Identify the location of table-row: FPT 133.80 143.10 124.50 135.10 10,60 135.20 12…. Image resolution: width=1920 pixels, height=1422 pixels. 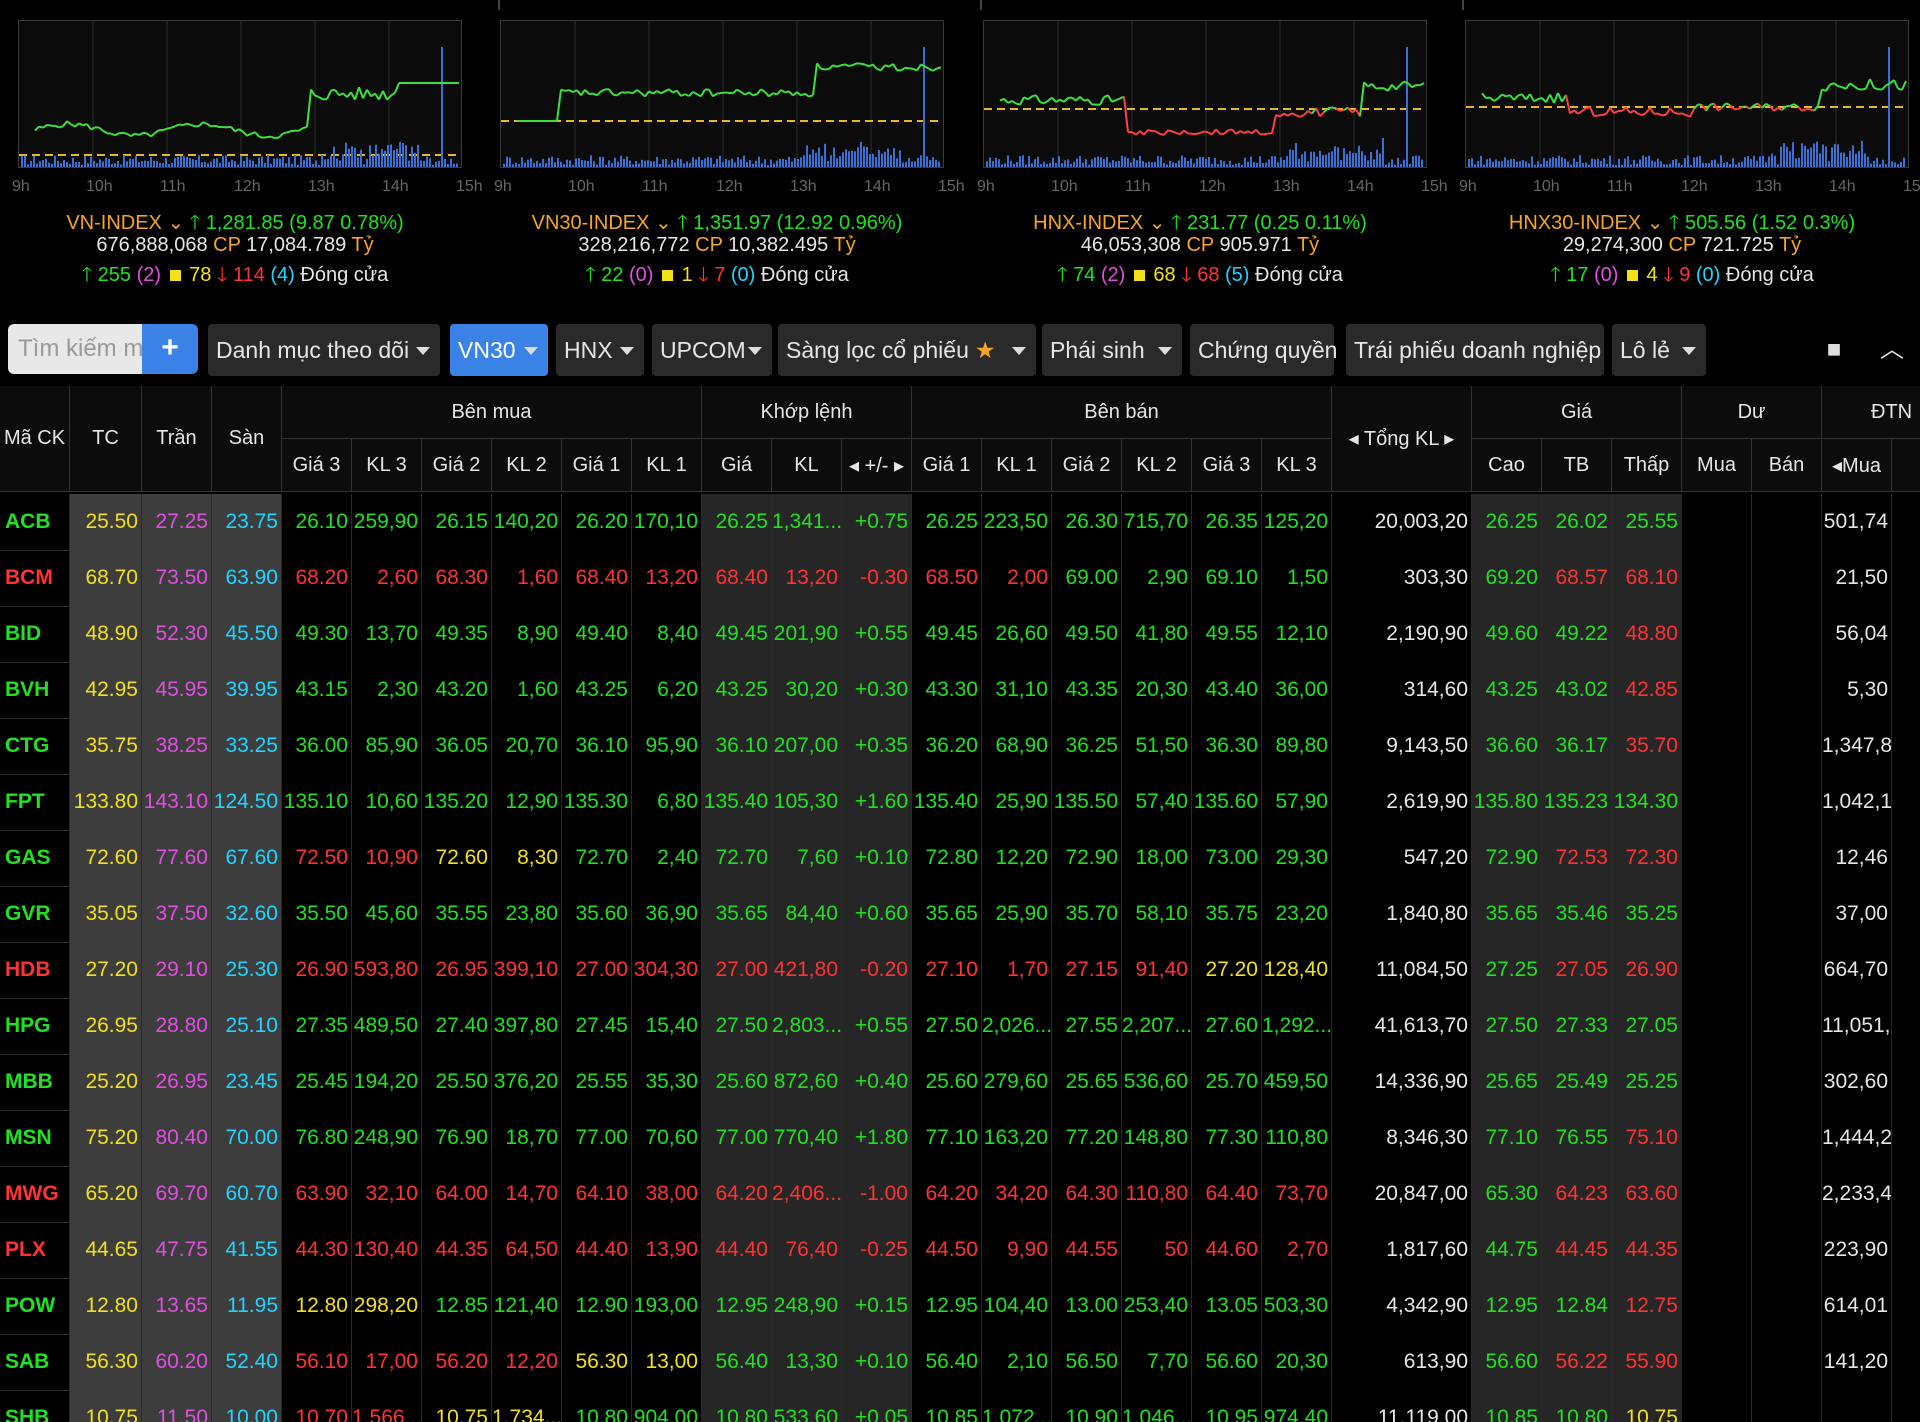
(960, 802).